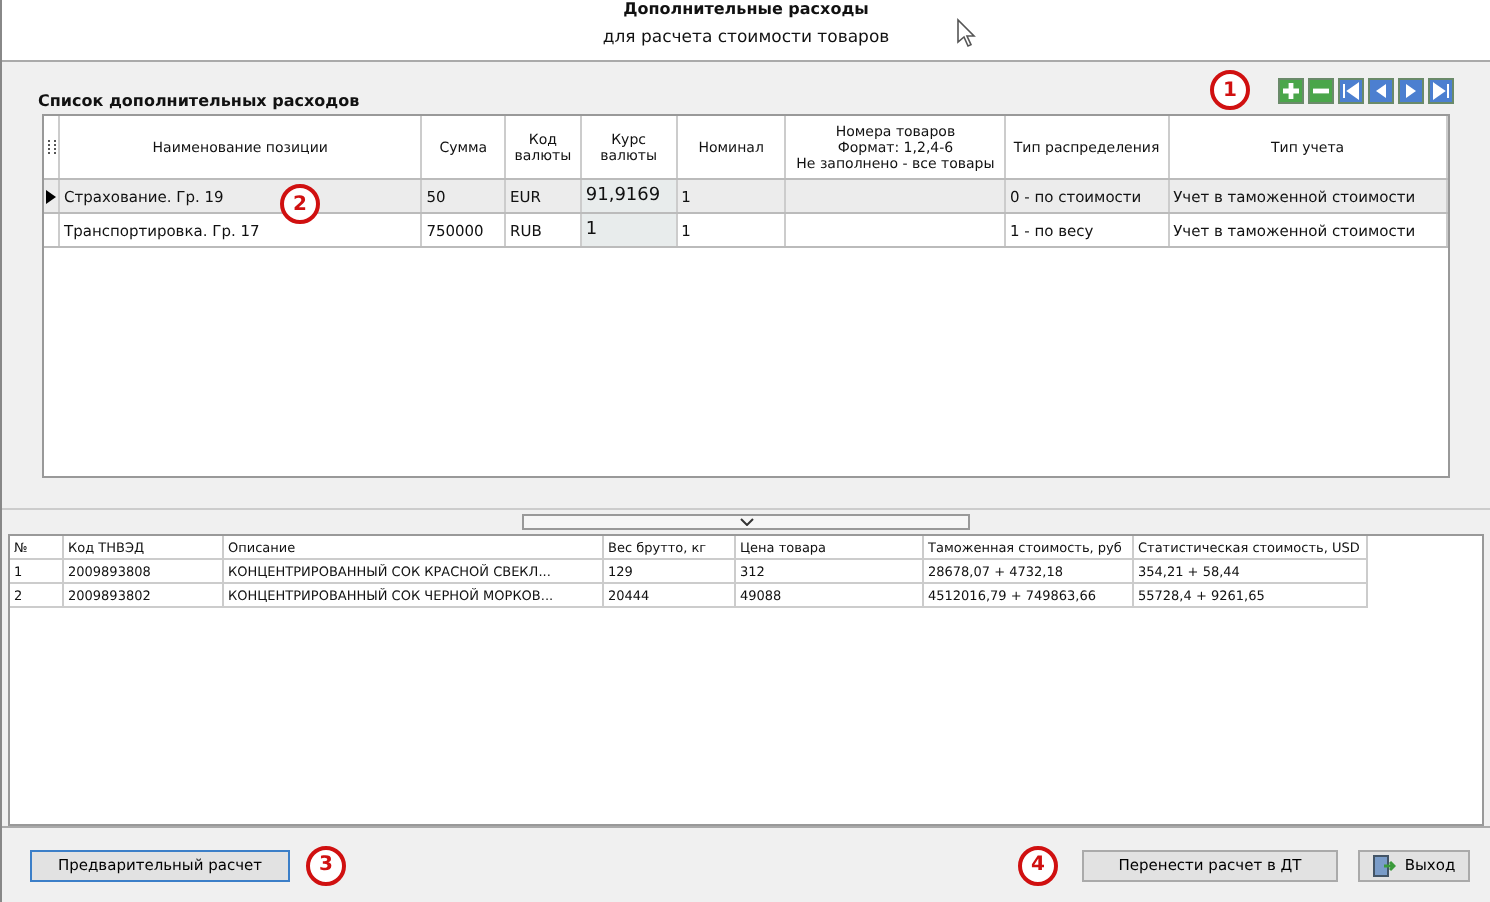 Image resolution: width=1490 pixels, height=902 pixels. What do you see at coordinates (326, 865) in the screenshot?
I see `callout-marker: 3` at bounding box center [326, 865].